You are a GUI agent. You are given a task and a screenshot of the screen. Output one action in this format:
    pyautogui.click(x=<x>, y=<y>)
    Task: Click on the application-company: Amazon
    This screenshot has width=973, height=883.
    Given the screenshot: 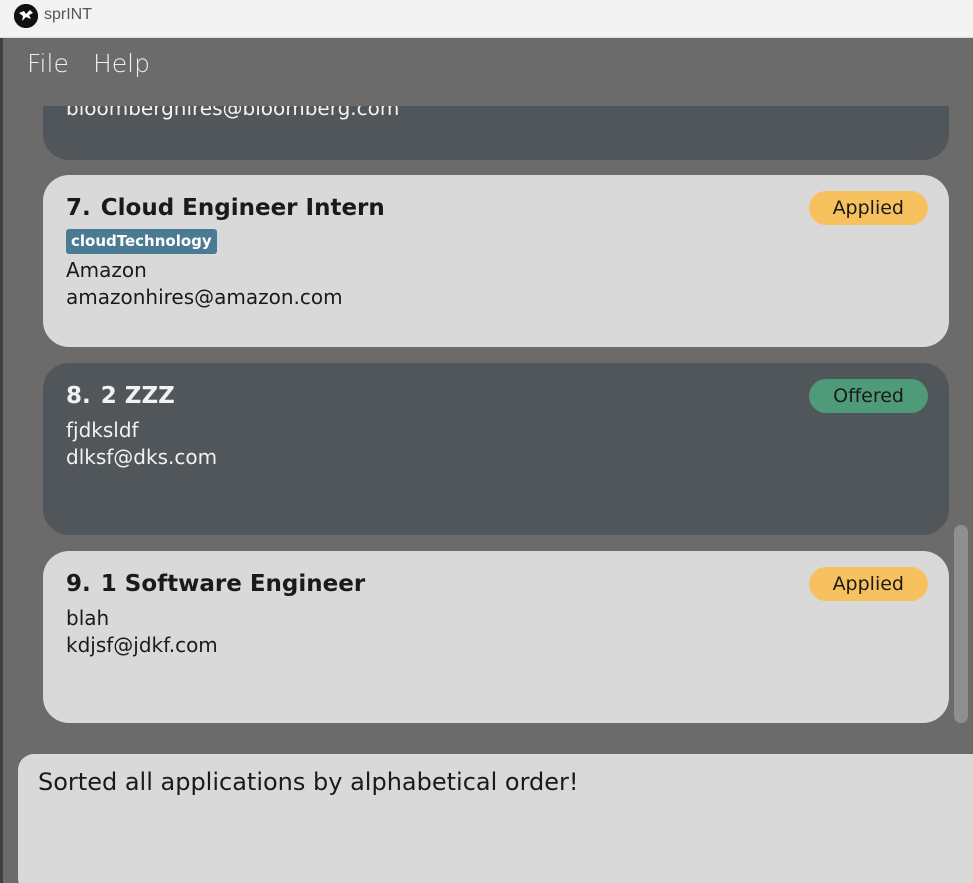 What is the action you would take?
    pyautogui.click(x=106, y=270)
    